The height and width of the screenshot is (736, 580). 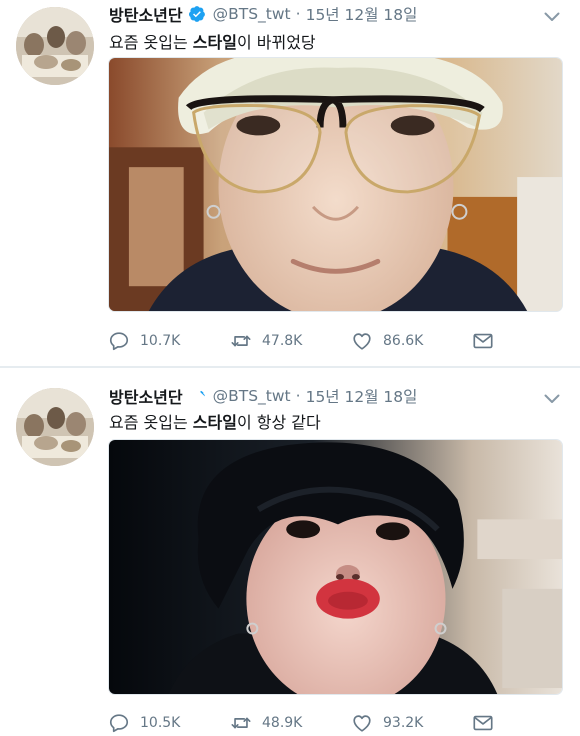 I want to click on tweet-text: 요즘 옷입는 스타일이 바뀌었당, so click(x=212, y=41).